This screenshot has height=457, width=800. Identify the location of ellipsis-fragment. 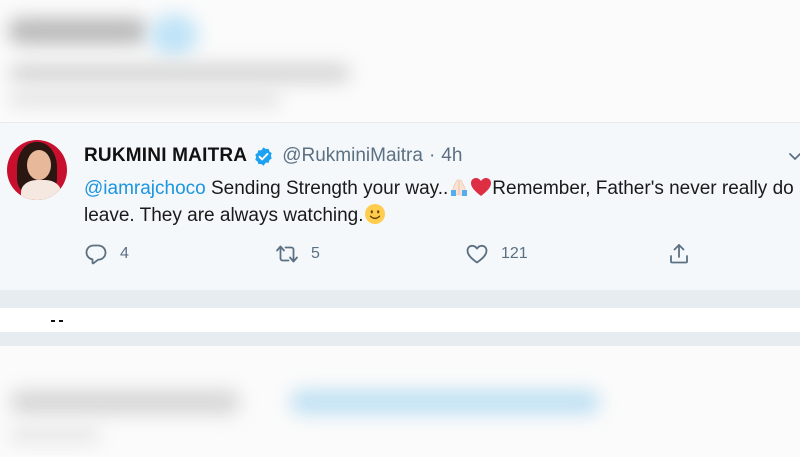
(58, 321).